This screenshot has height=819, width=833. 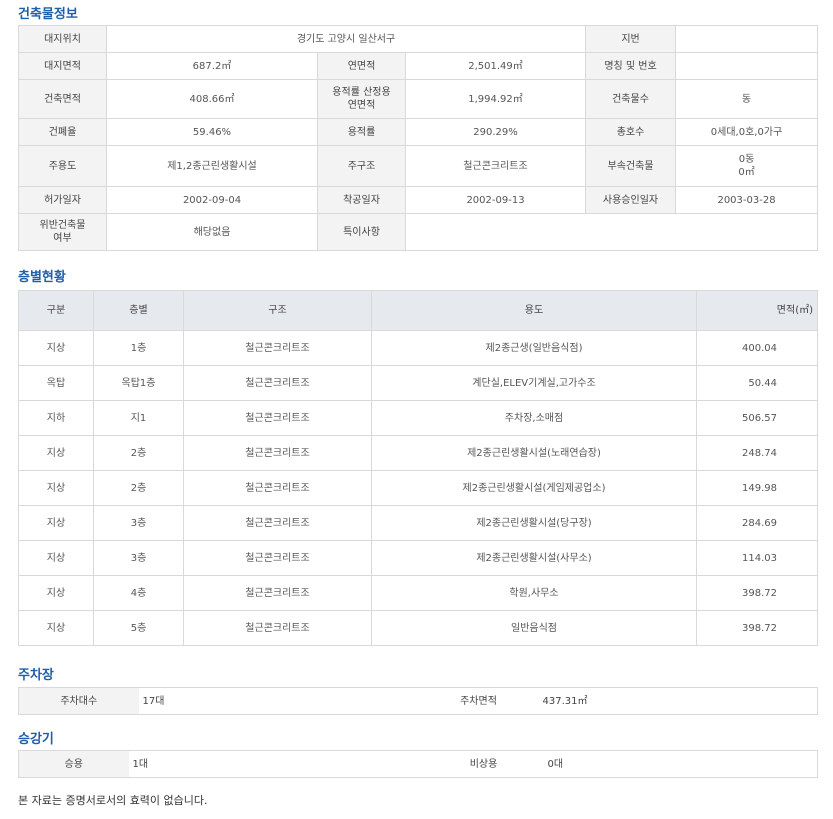 What do you see at coordinates (757, 383) in the screenshot?
I see `floor-cell: 50.44` at bounding box center [757, 383].